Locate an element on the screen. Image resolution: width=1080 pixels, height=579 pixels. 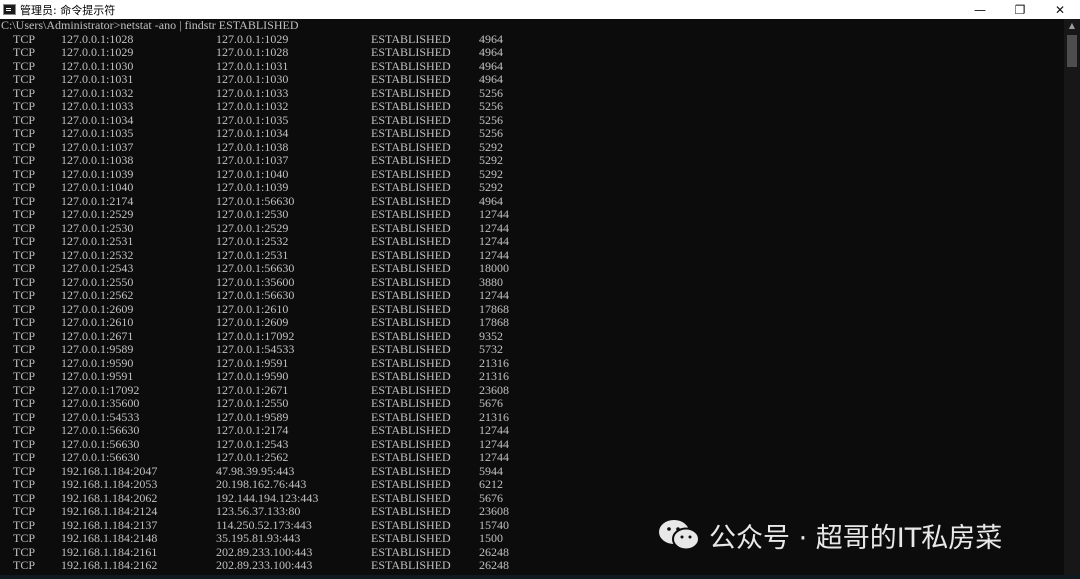
title-bar: 管理员: 命令提示符 — ❐ ✕ is located at coordinates (540, 9).